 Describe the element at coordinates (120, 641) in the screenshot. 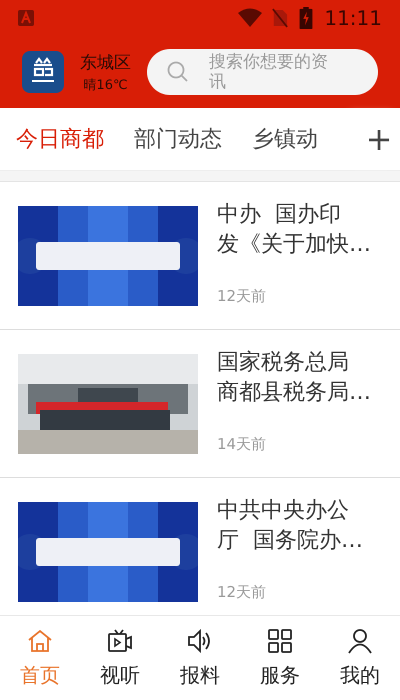

I see `video-camera-icon` at that location.